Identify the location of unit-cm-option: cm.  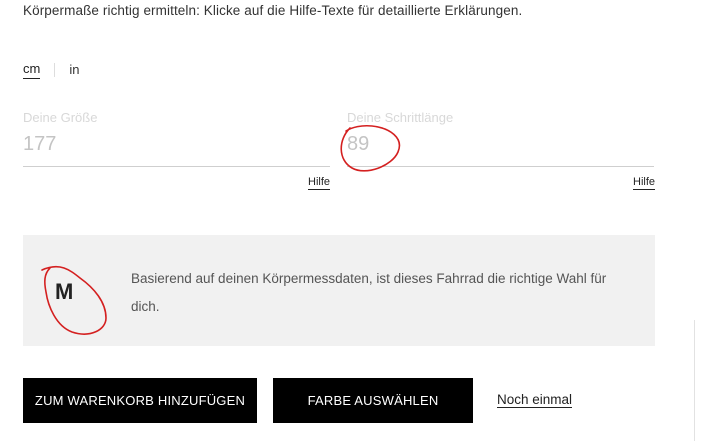
(32, 70).